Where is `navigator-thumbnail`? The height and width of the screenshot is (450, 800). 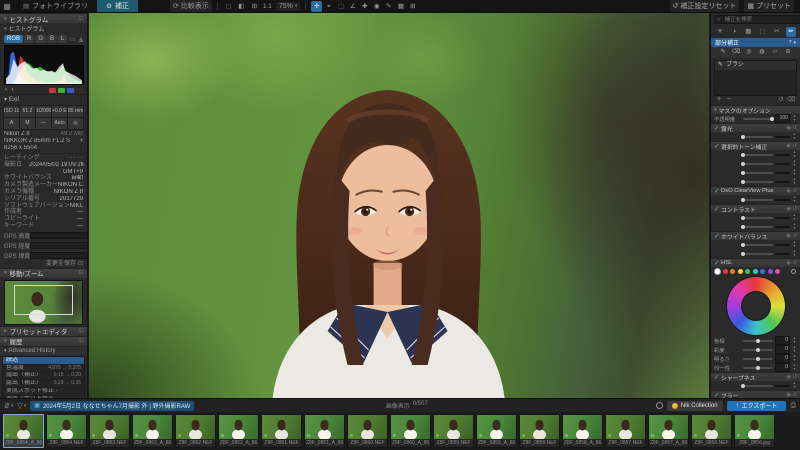
navigator-thumbnail is located at coordinates (43, 302).